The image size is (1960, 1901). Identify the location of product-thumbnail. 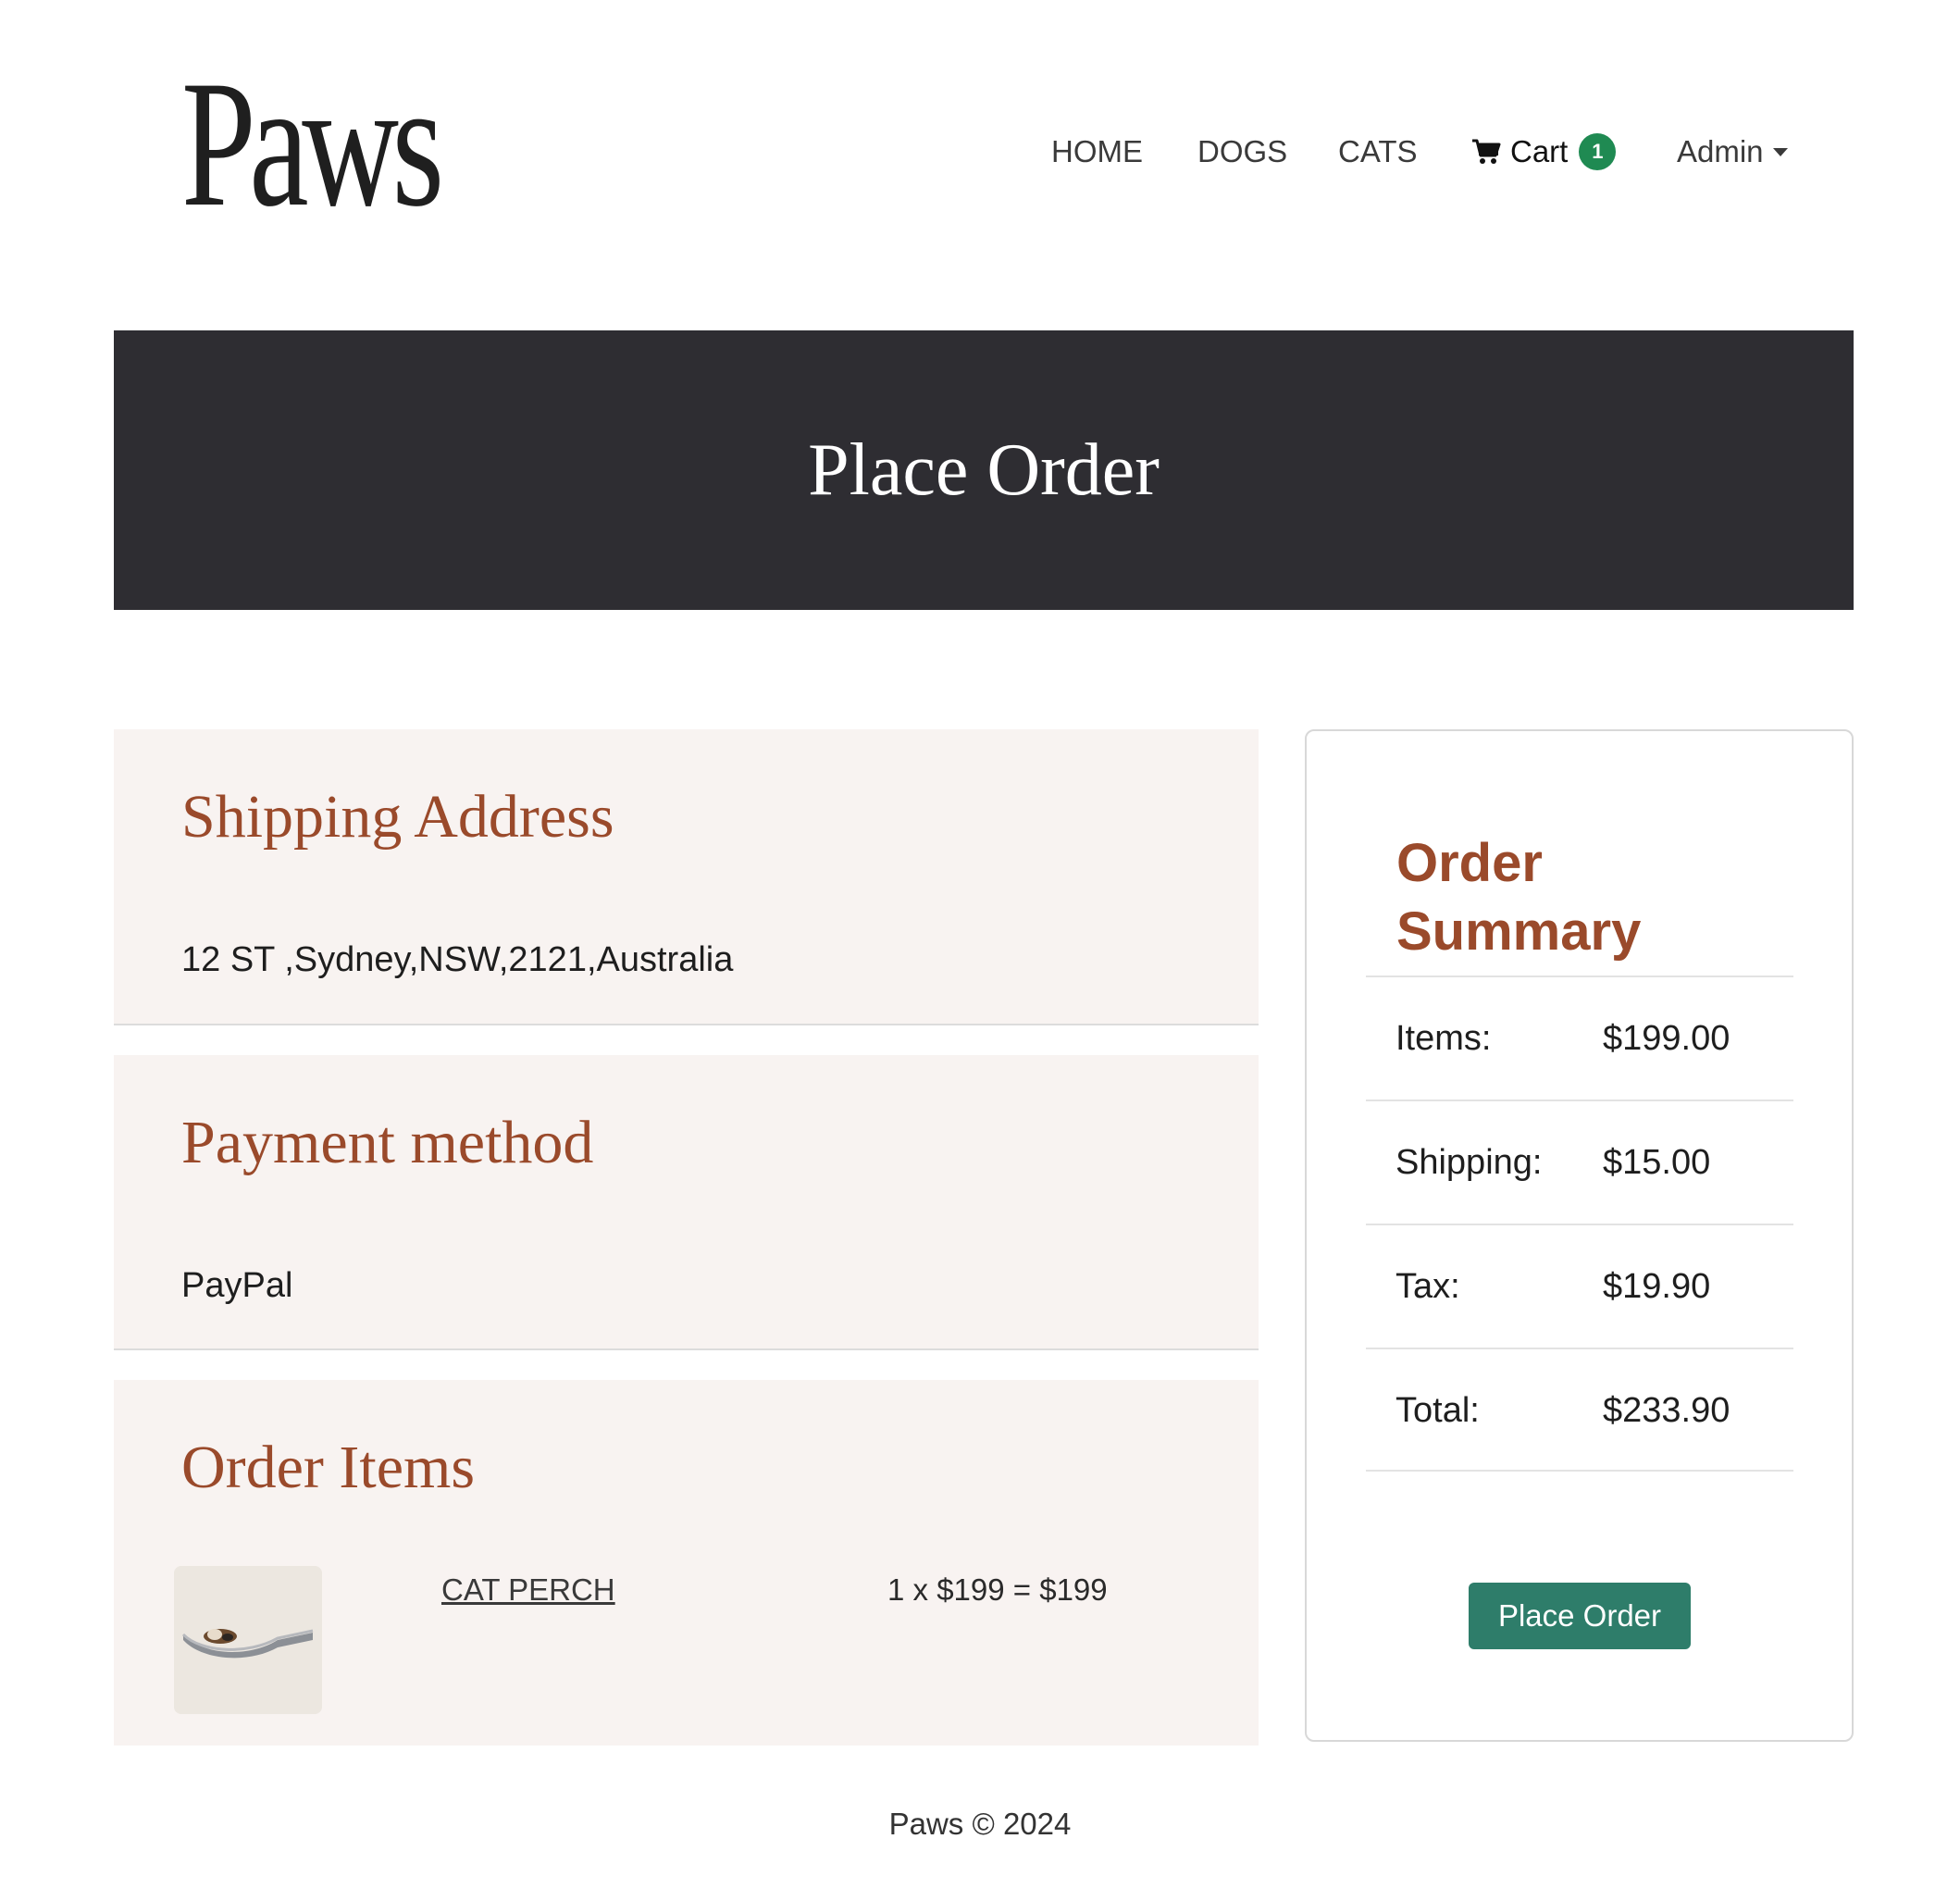
(248, 1640).